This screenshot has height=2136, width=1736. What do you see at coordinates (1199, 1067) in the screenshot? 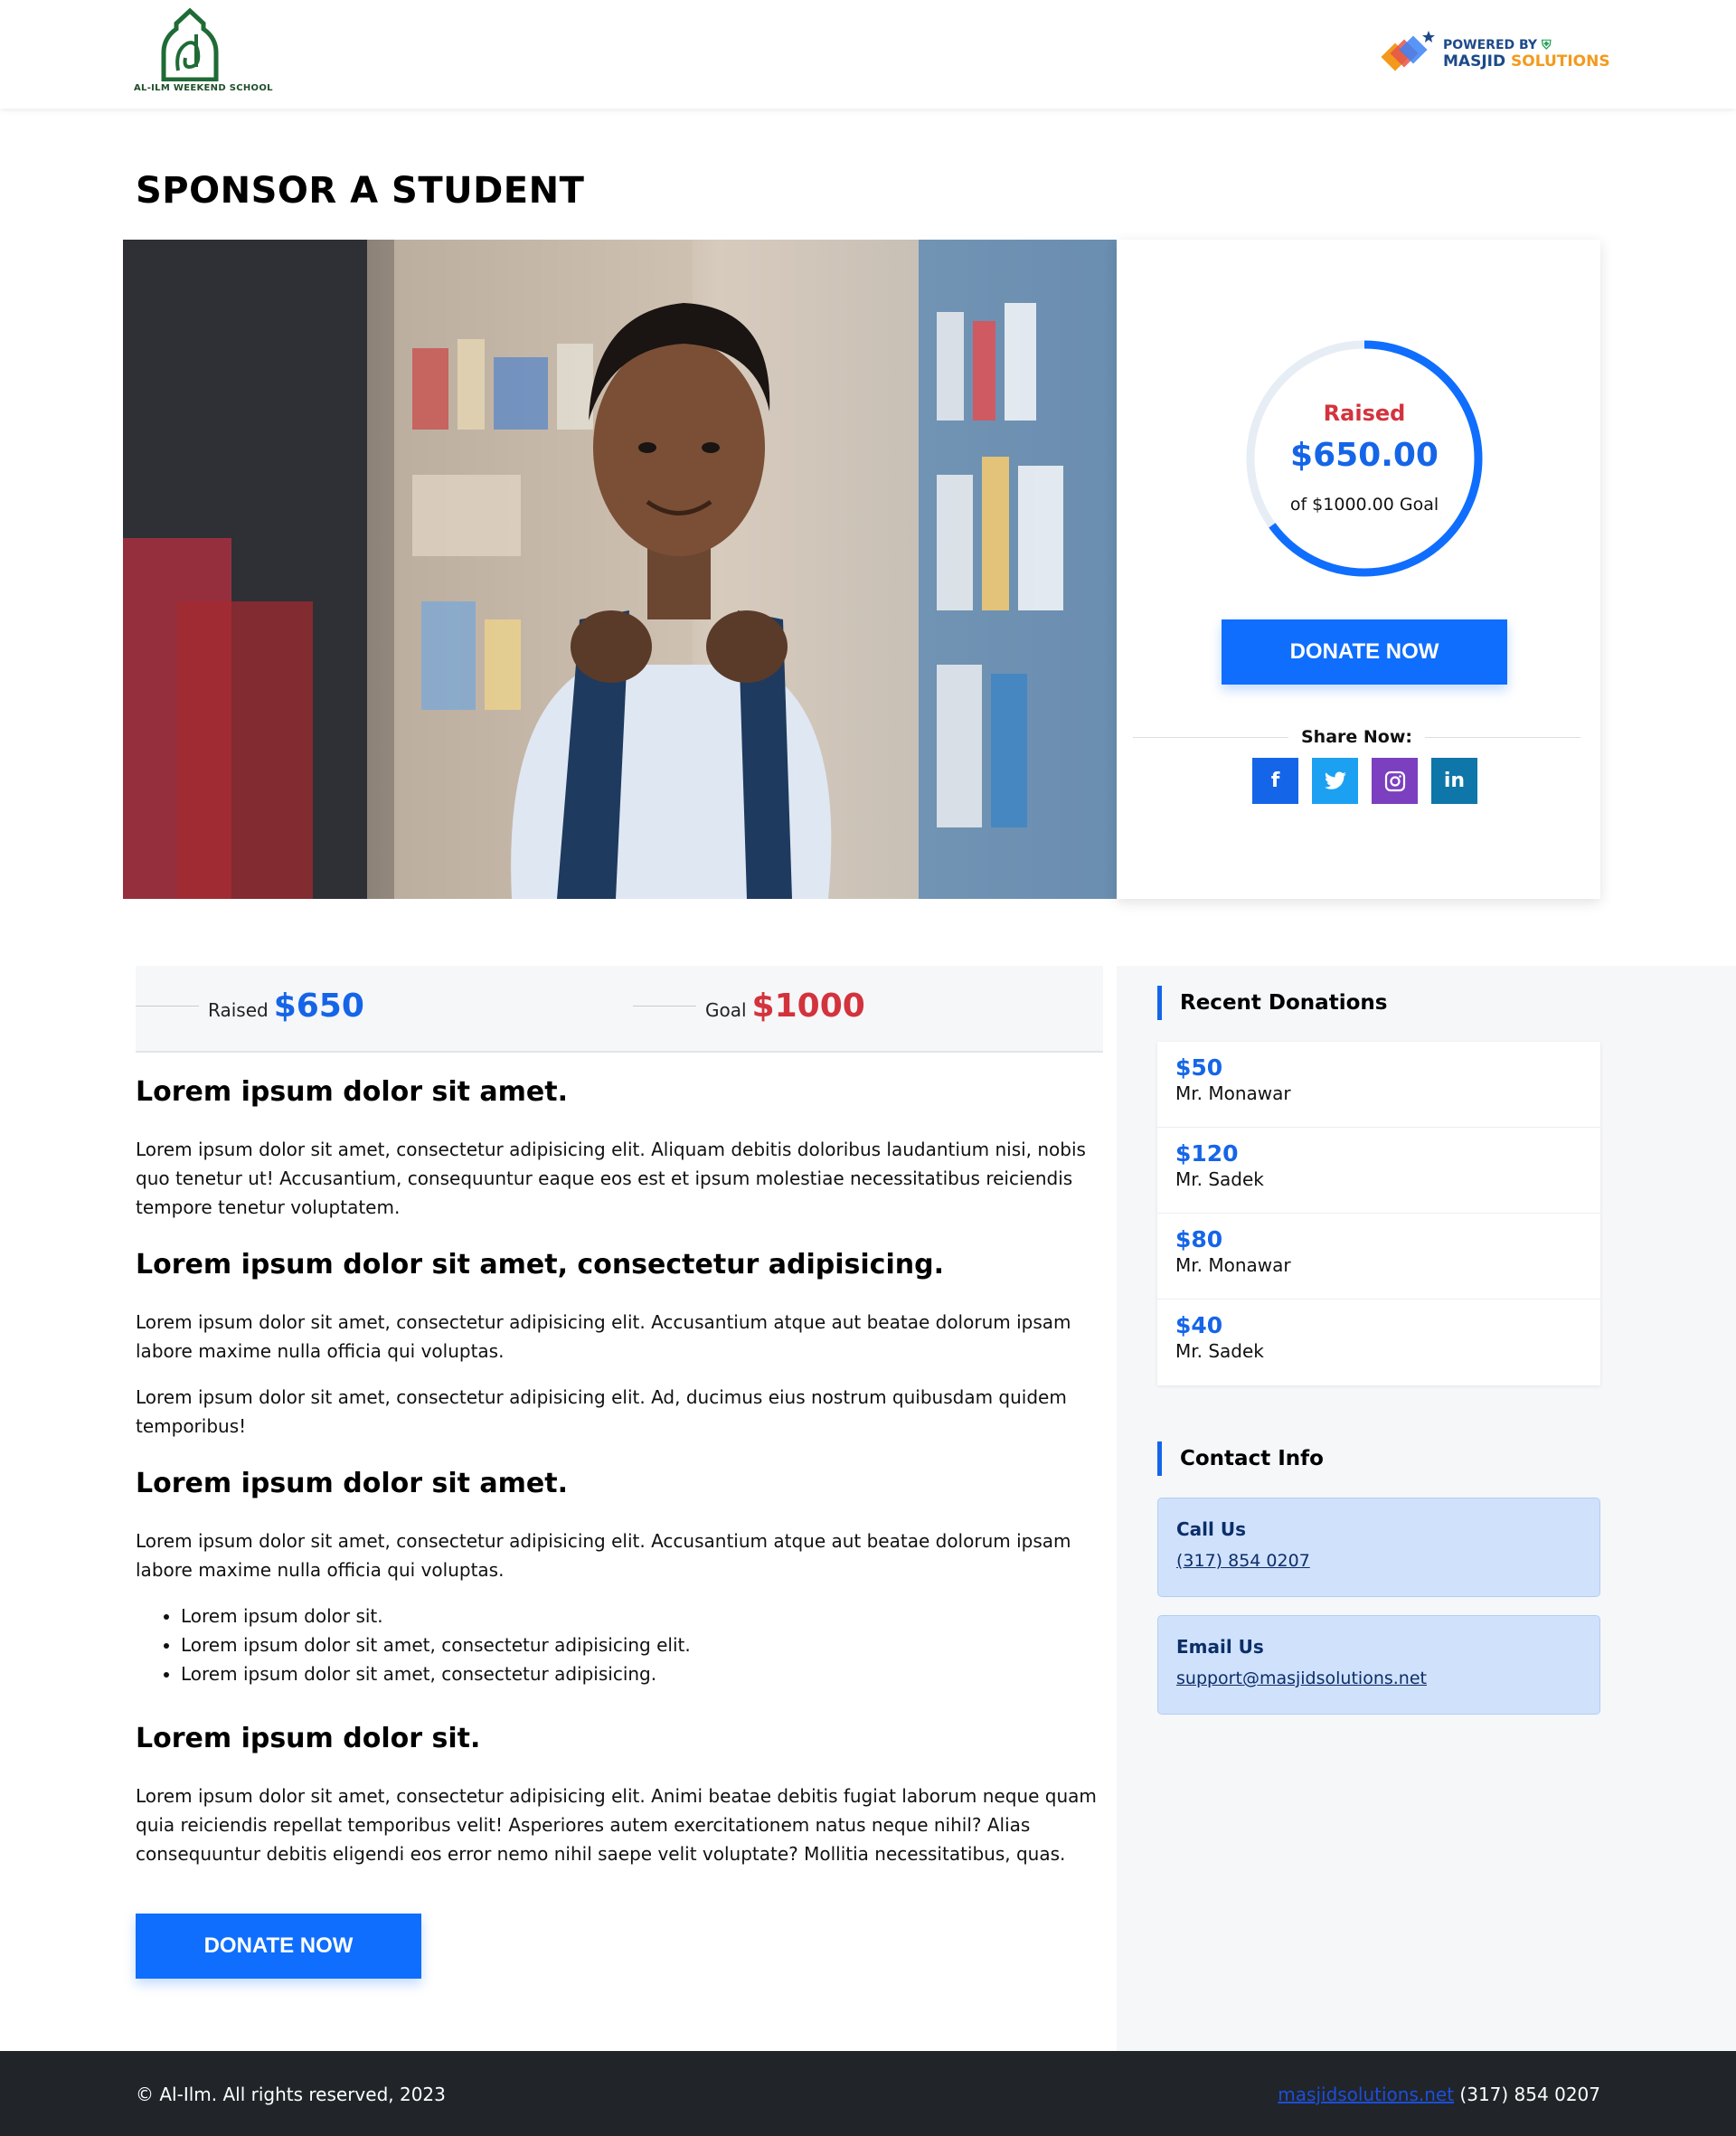
I see `donation-amount: $50` at bounding box center [1199, 1067].